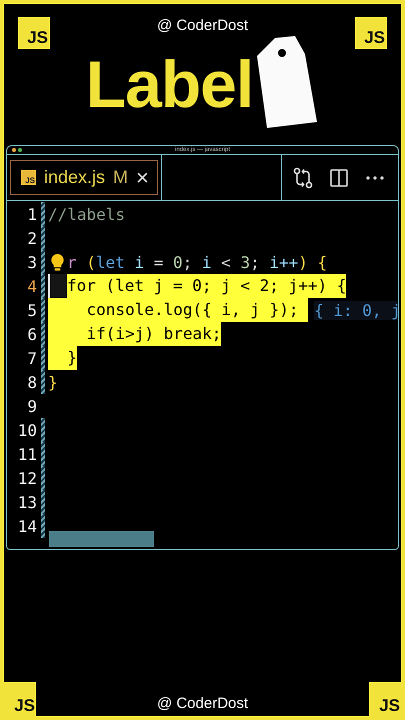  Describe the element at coordinates (206, 286) in the screenshot. I see `code-text: for (let j = 0; j < 2; j++) {` at that location.